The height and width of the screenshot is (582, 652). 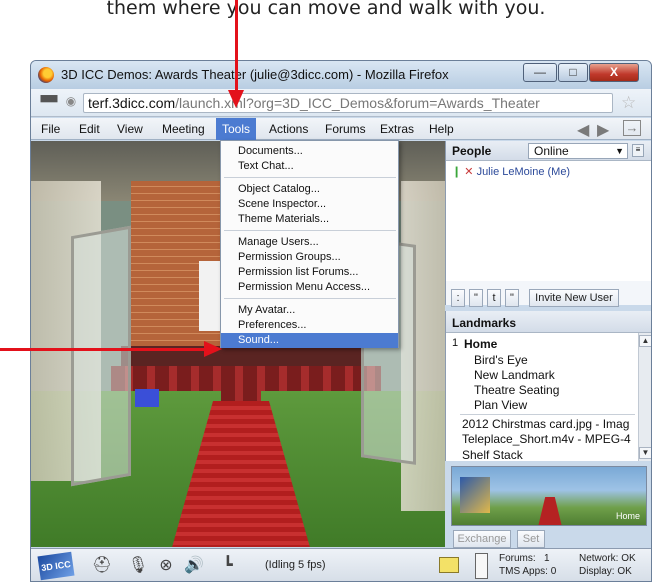 I want to click on landmark-home-index: 1, so click(x=455, y=343).